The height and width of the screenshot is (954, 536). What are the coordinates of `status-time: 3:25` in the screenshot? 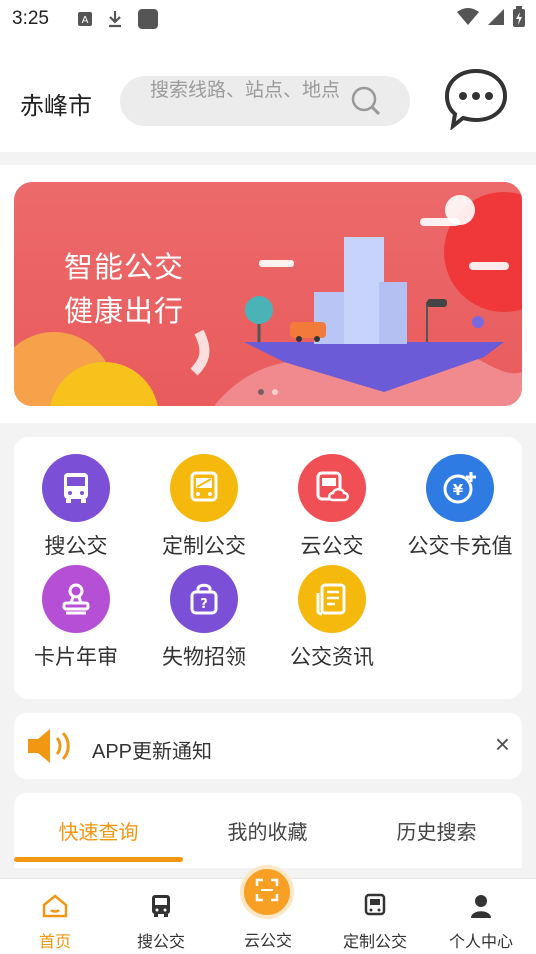 It's located at (30, 18).